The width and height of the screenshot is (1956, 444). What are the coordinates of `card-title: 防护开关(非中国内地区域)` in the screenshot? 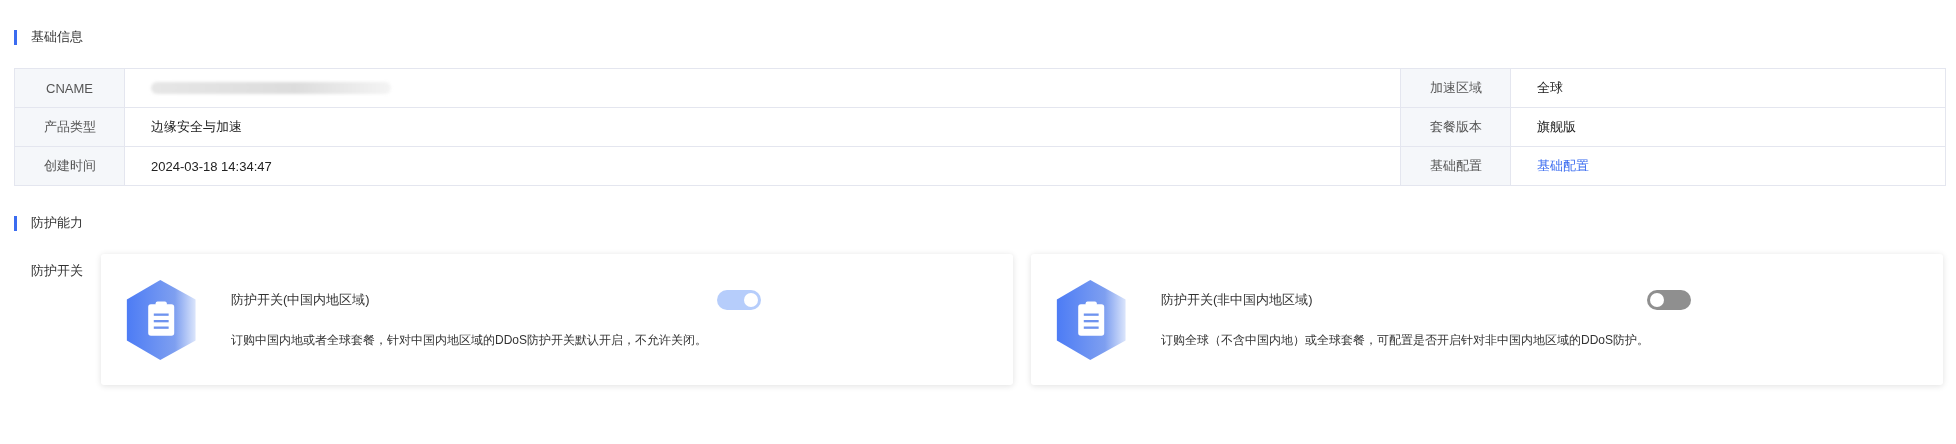 It's located at (1237, 300).